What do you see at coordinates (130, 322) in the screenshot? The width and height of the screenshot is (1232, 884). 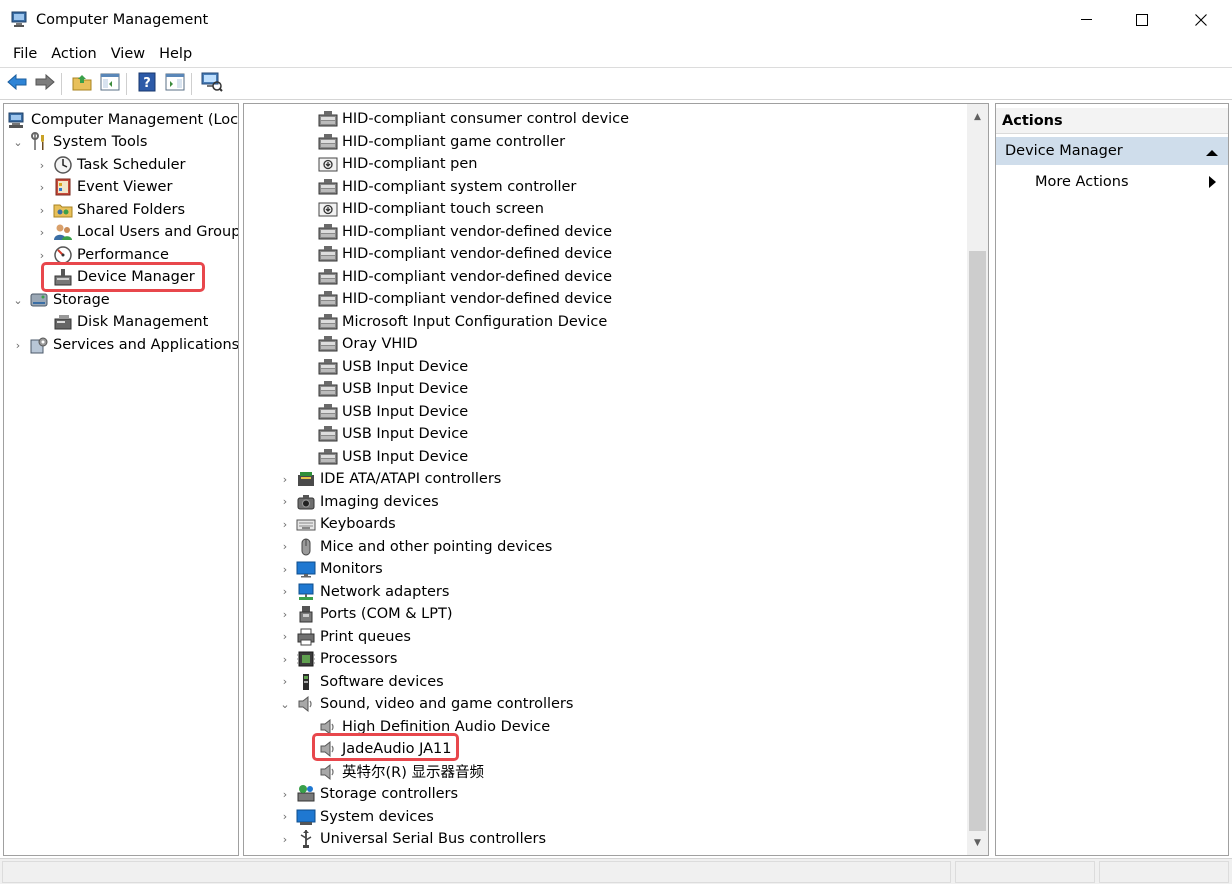 I see `tree-item-disk-management: Disk Management` at bounding box center [130, 322].